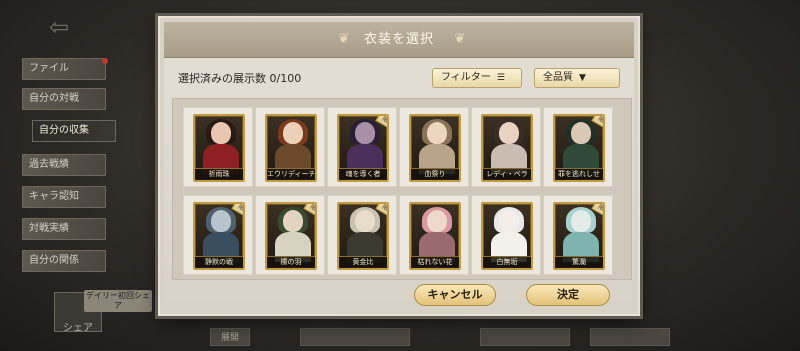  I want to click on side-menu-item: 自分の収集, so click(74, 131).